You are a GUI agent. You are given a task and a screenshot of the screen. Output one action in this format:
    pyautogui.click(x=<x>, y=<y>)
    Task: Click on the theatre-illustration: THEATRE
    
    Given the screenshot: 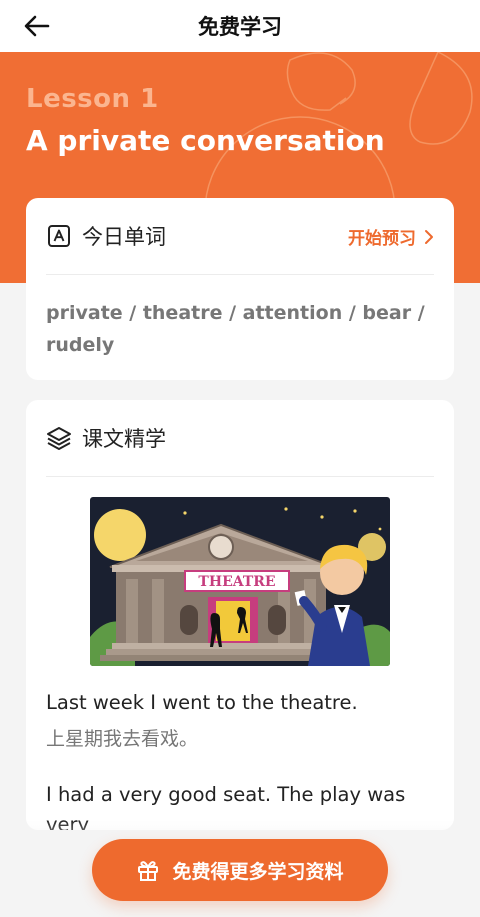 What is the action you would take?
    pyautogui.click(x=240, y=581)
    